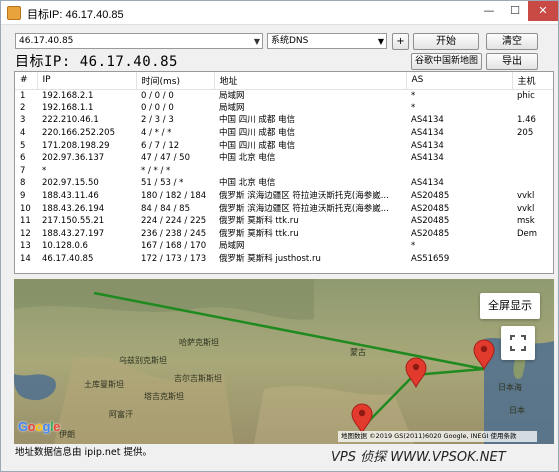 The image size is (559, 472). What do you see at coordinates (174, 246) in the screenshot?
I see `time-cell: 167 / 168 / 170` at bounding box center [174, 246].